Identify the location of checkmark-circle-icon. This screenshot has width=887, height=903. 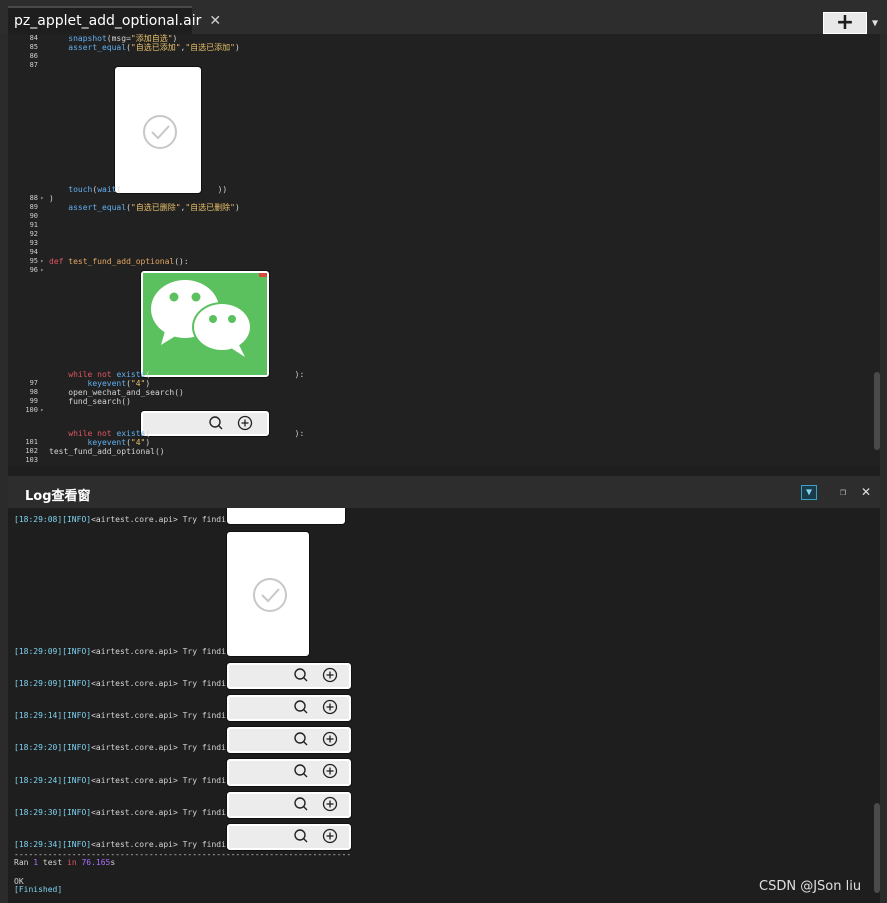
(158, 130).